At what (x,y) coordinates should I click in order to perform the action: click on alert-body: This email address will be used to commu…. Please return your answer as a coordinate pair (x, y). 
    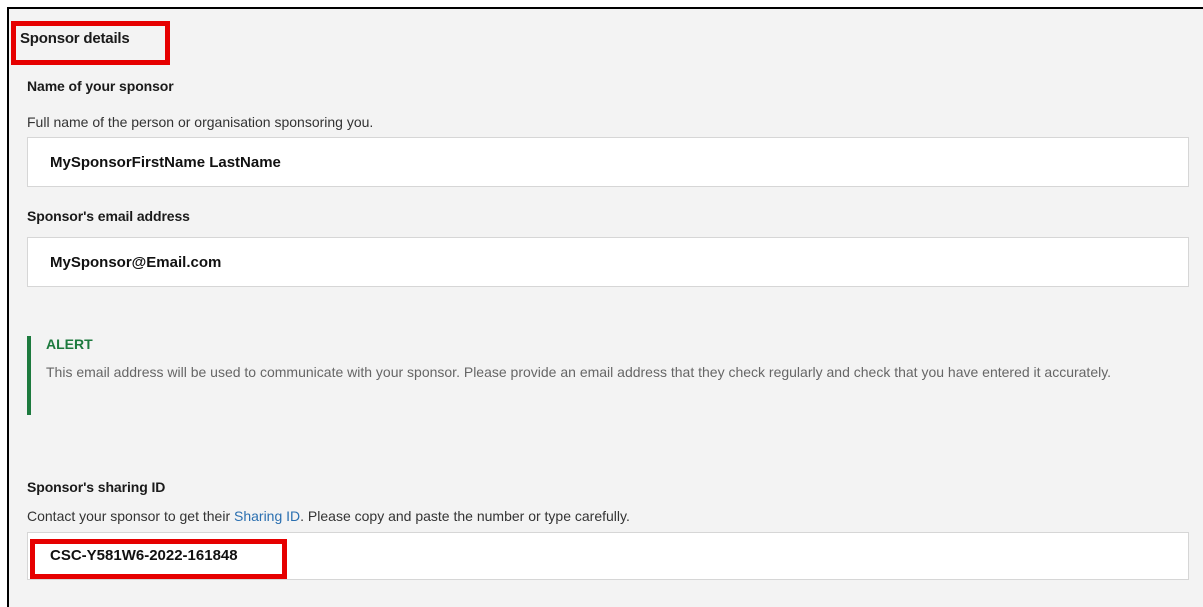
    Looking at the image, I should click on (579, 372).